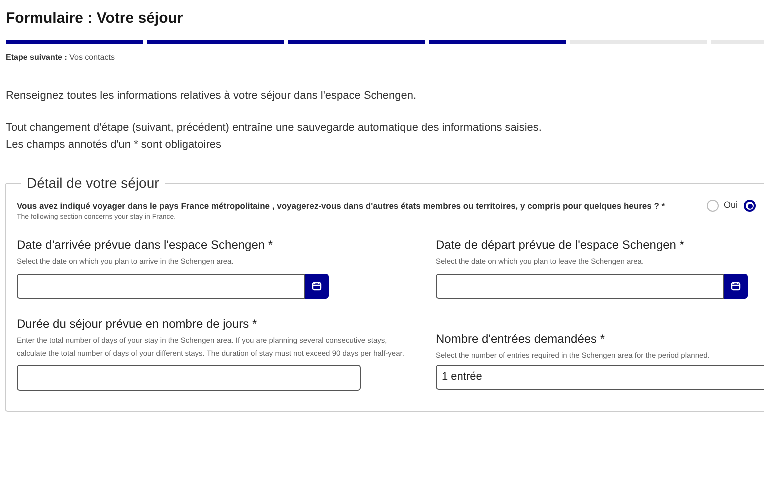  What do you see at coordinates (95, 19) in the screenshot?
I see `form-title: Formulaire : Votre séjour` at bounding box center [95, 19].